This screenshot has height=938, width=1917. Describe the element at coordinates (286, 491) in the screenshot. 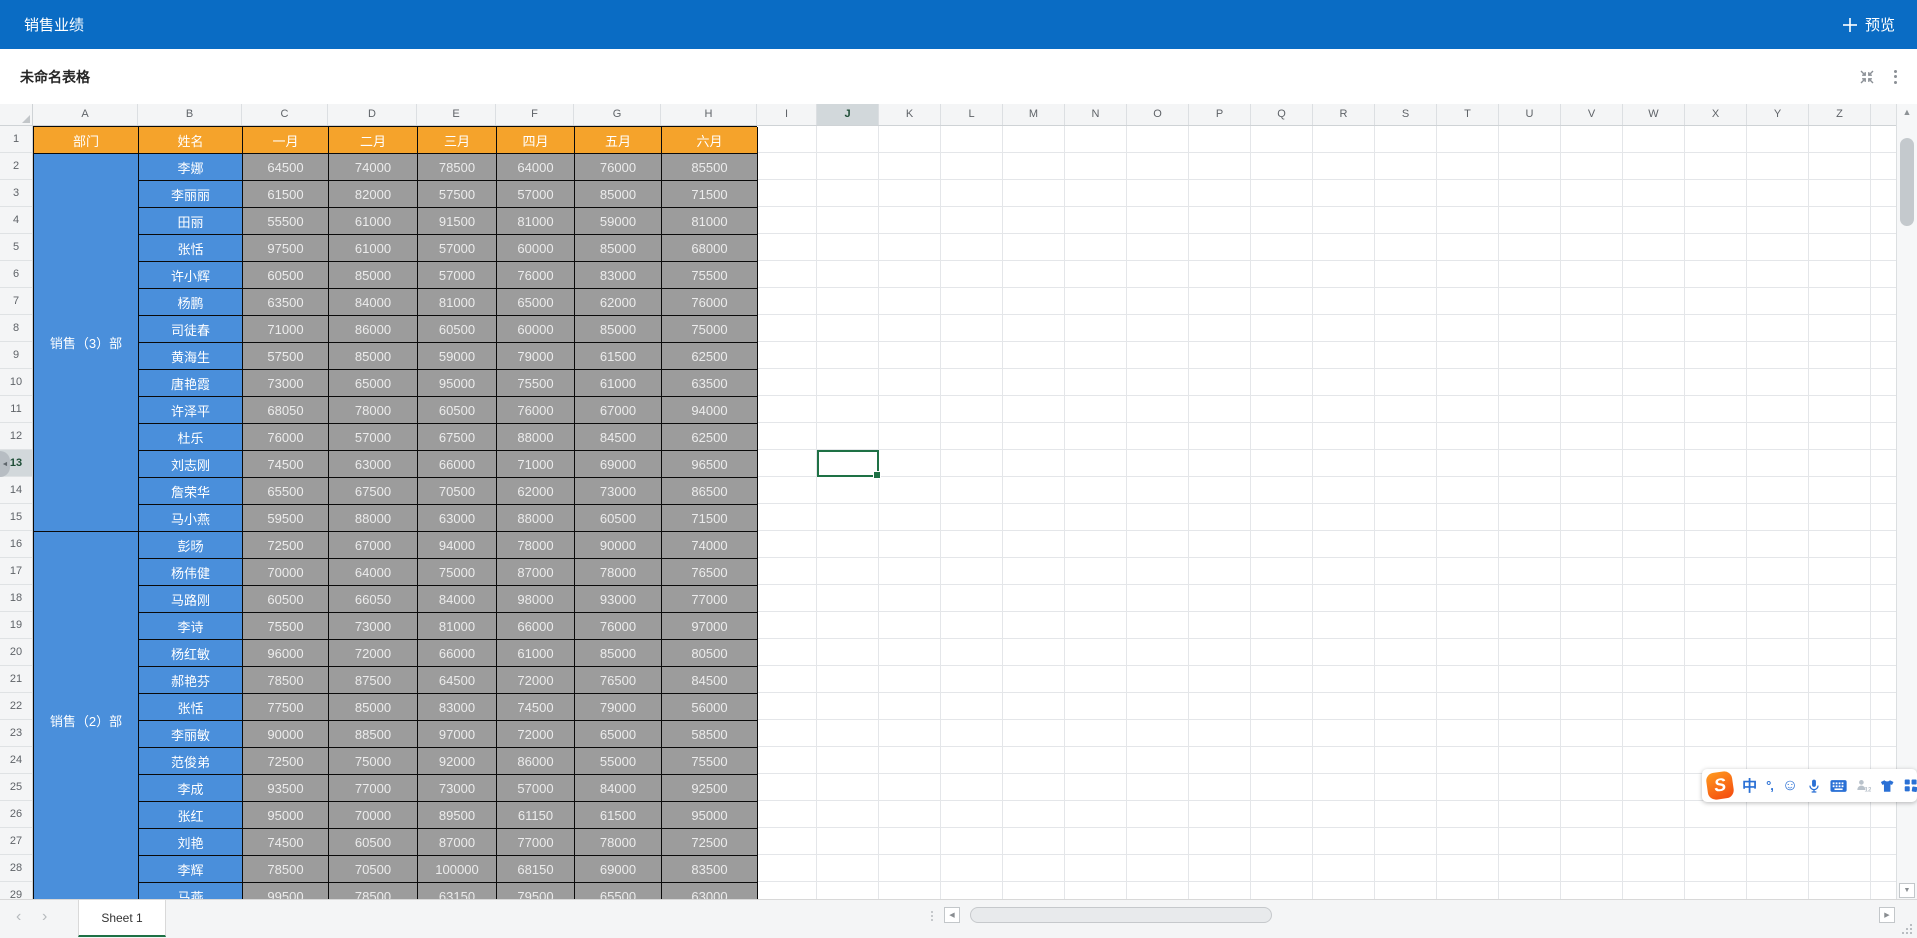

I see `cell-C14: 65500` at that location.